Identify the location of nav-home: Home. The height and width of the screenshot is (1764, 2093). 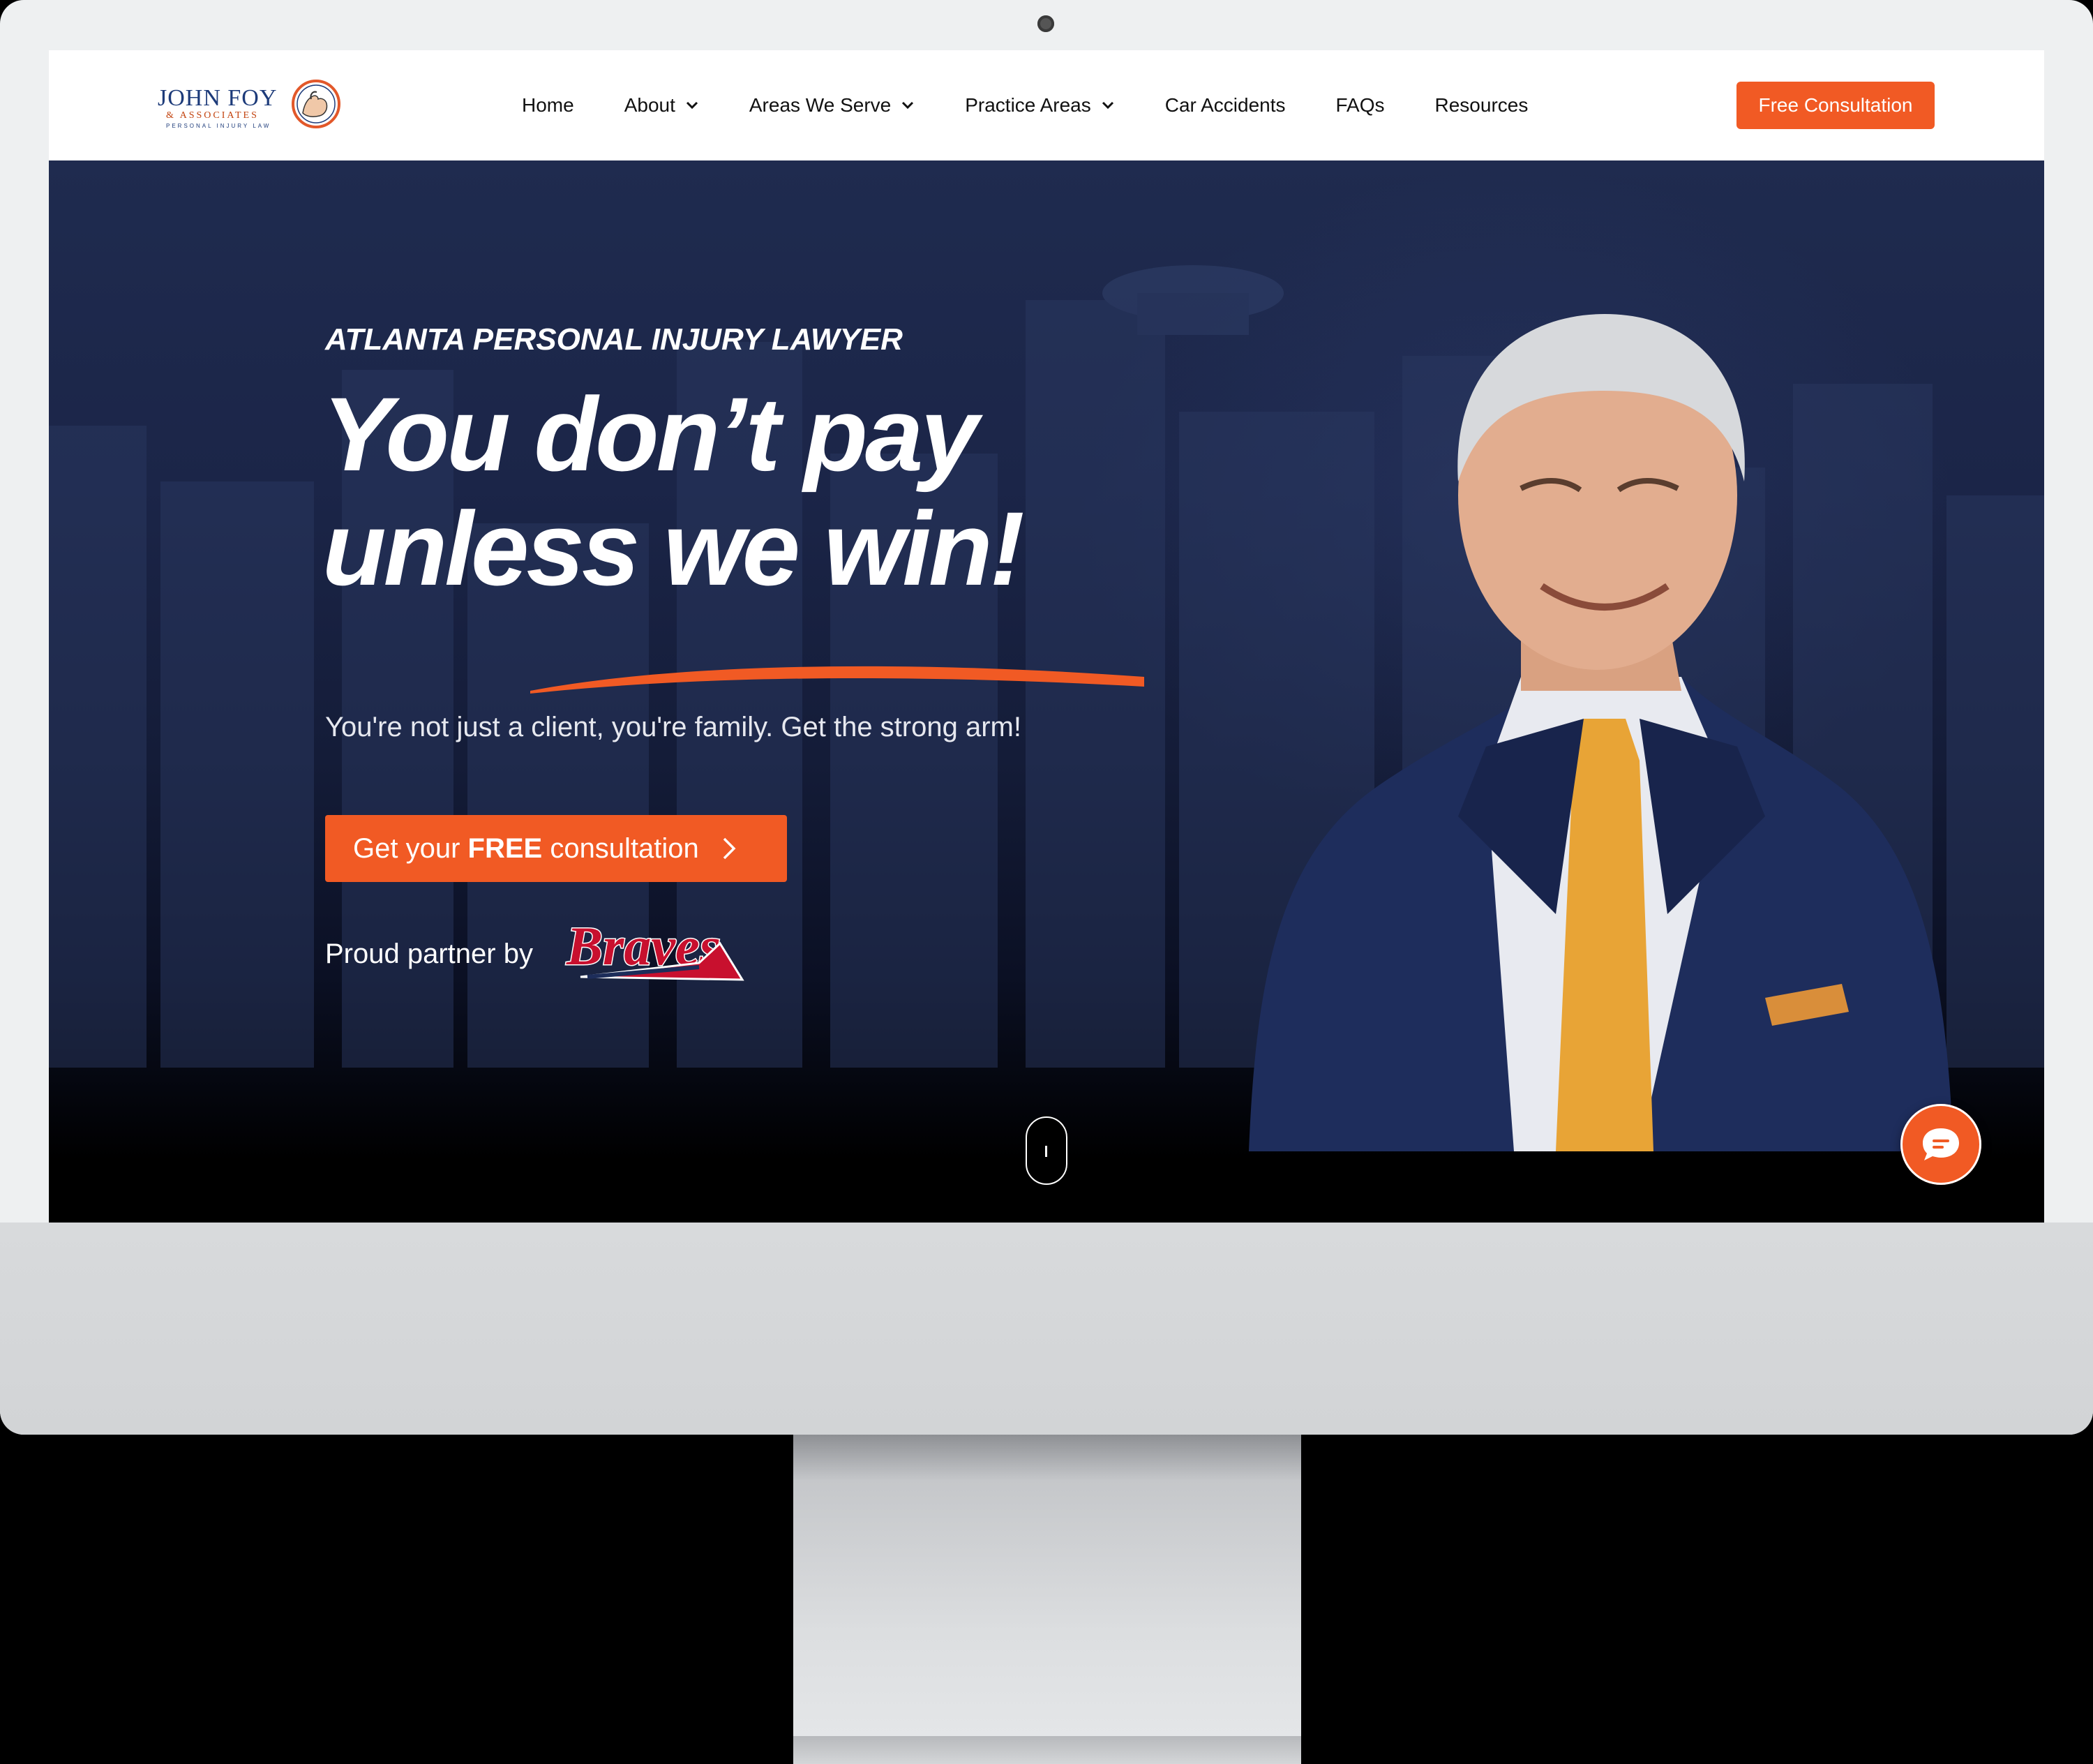
(548, 105).